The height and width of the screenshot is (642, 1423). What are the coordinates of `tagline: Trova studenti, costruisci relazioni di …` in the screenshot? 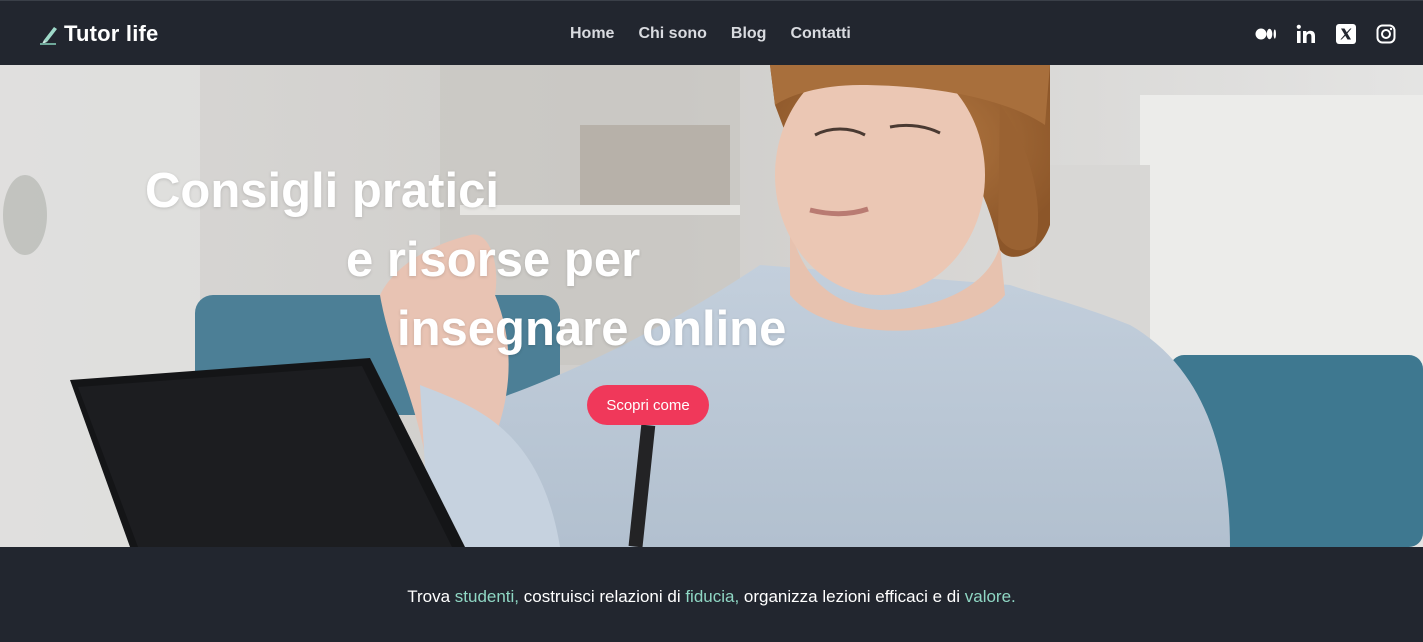 It's located at (711, 597).